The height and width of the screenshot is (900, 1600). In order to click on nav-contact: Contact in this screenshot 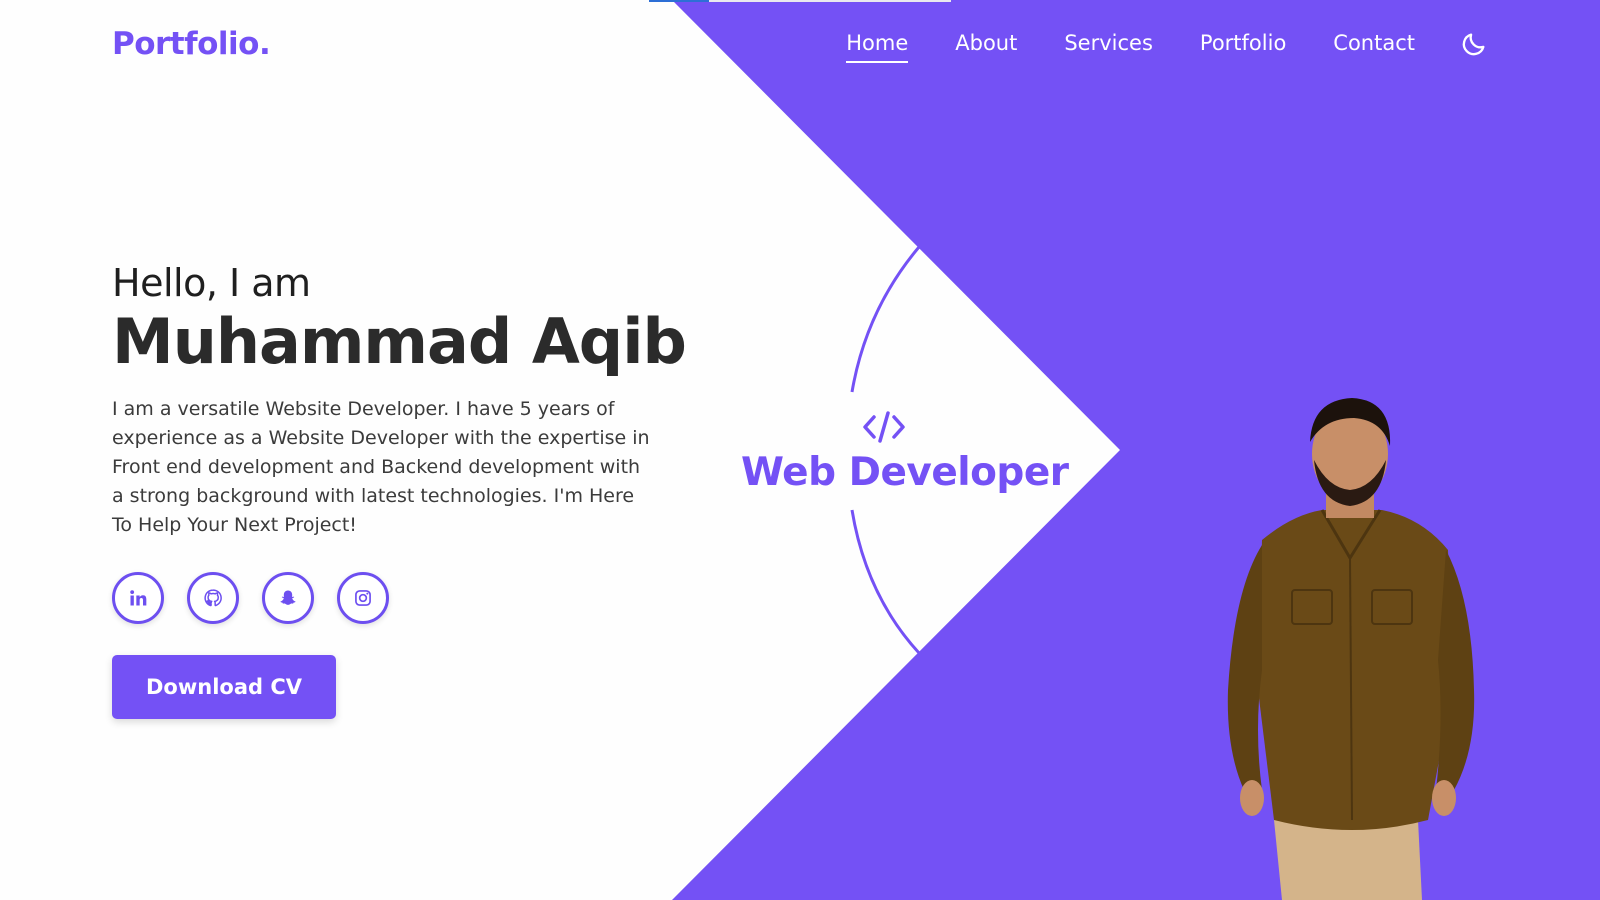, I will do `click(1374, 46)`.